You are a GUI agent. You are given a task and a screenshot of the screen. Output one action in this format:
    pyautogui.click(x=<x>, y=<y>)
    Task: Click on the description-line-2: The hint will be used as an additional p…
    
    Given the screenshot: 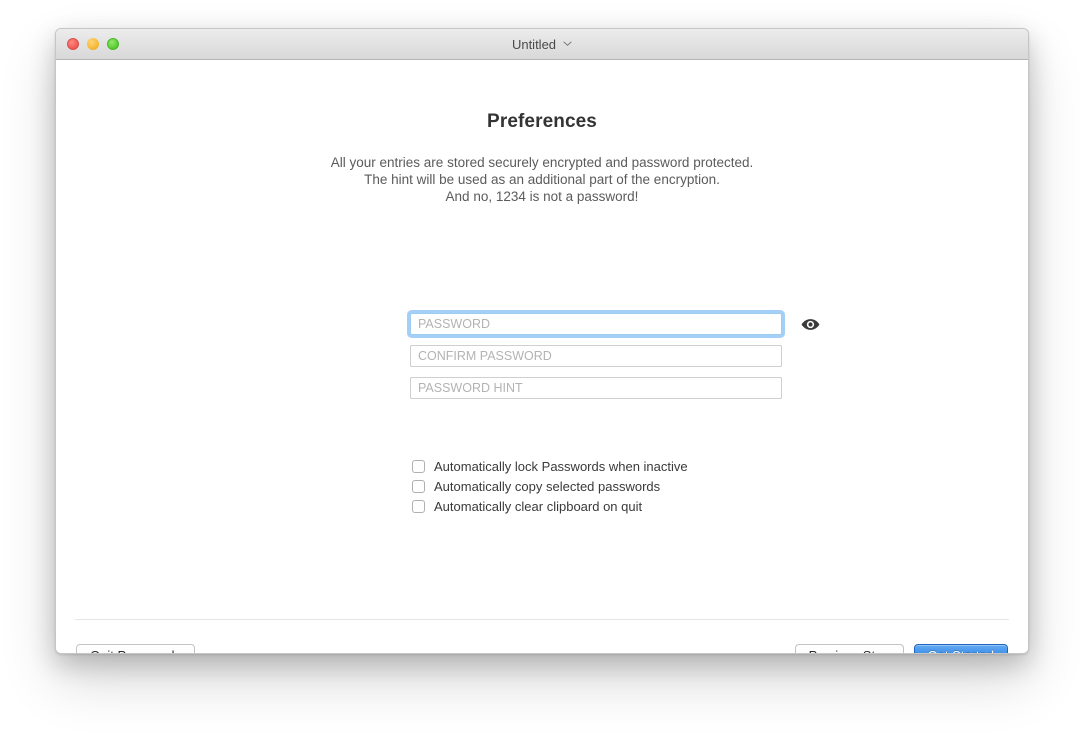 What is the action you would take?
    pyautogui.click(x=542, y=179)
    